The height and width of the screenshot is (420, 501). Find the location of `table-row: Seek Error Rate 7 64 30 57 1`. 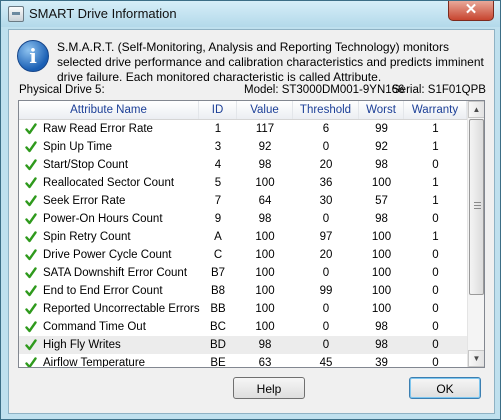

table-row: Seek Error Rate 7 64 30 57 1 is located at coordinates (243, 201).